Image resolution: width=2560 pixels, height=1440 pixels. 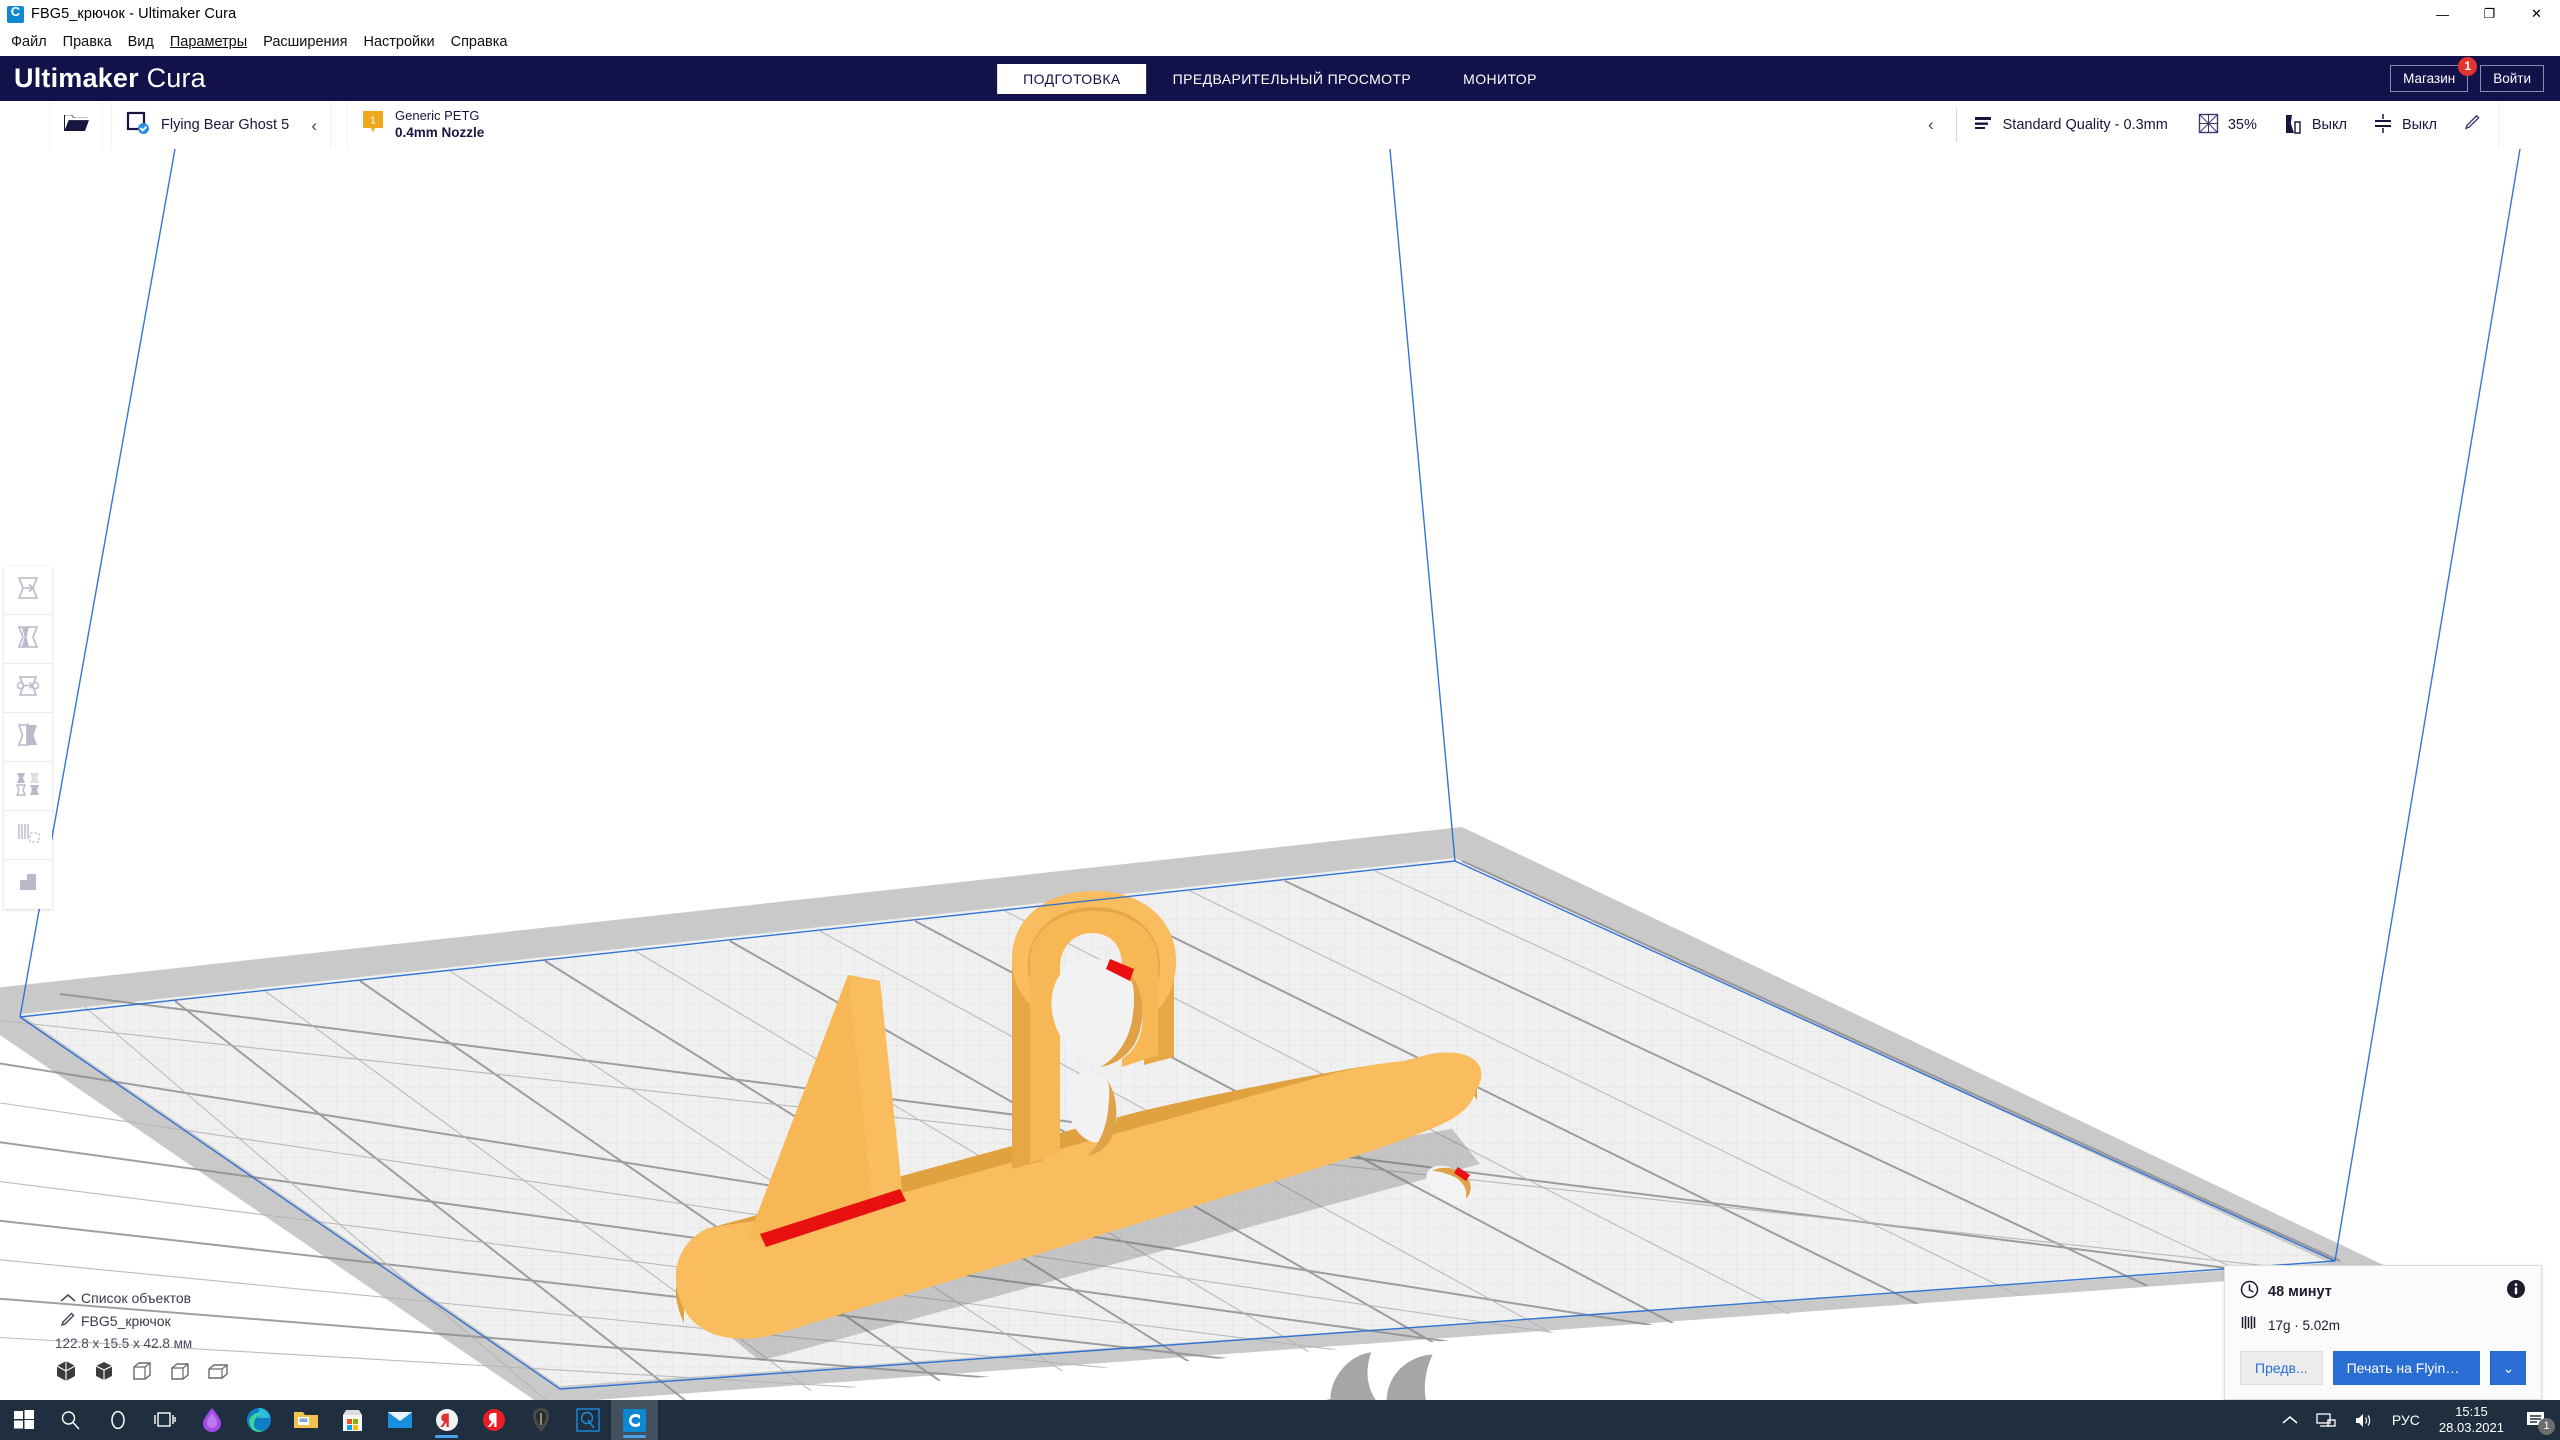 I want to click on notification-count: 1, so click(x=2546, y=1426).